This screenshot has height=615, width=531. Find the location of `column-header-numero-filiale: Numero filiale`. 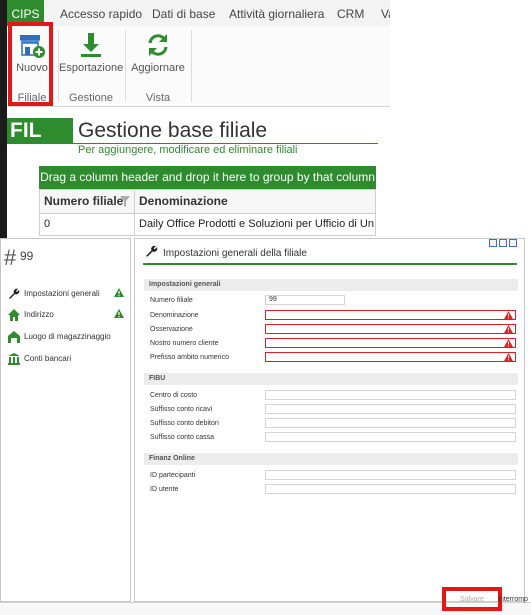

column-header-numero-filiale: Numero filiale is located at coordinates (83, 201).